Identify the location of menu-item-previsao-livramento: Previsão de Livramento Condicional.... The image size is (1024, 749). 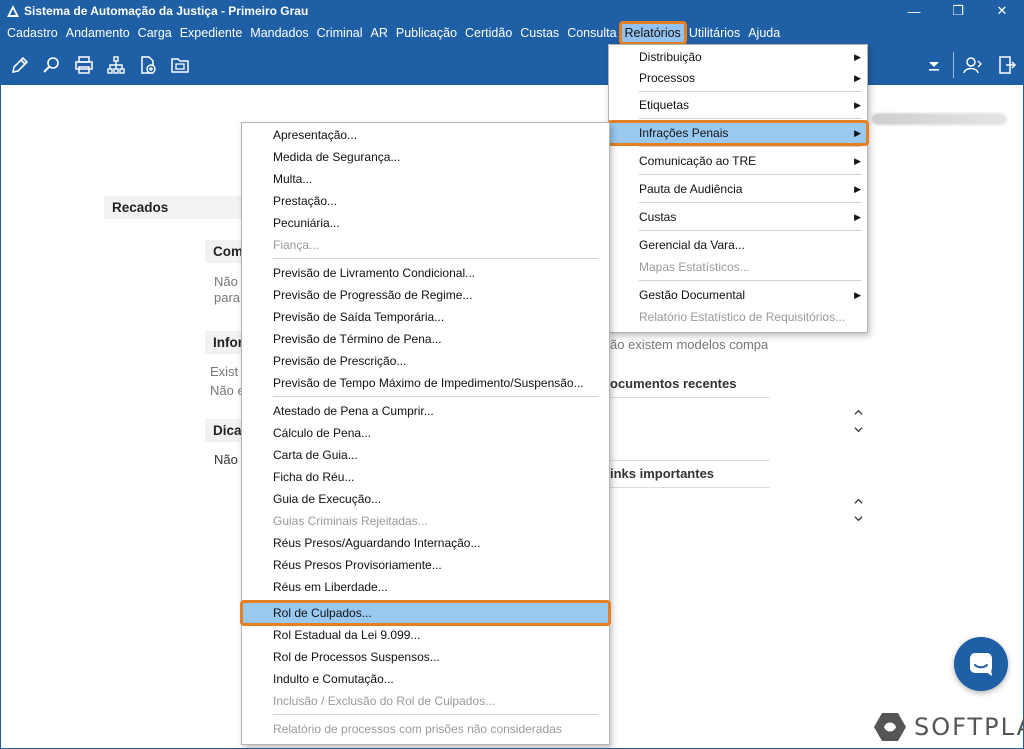
(425, 273).